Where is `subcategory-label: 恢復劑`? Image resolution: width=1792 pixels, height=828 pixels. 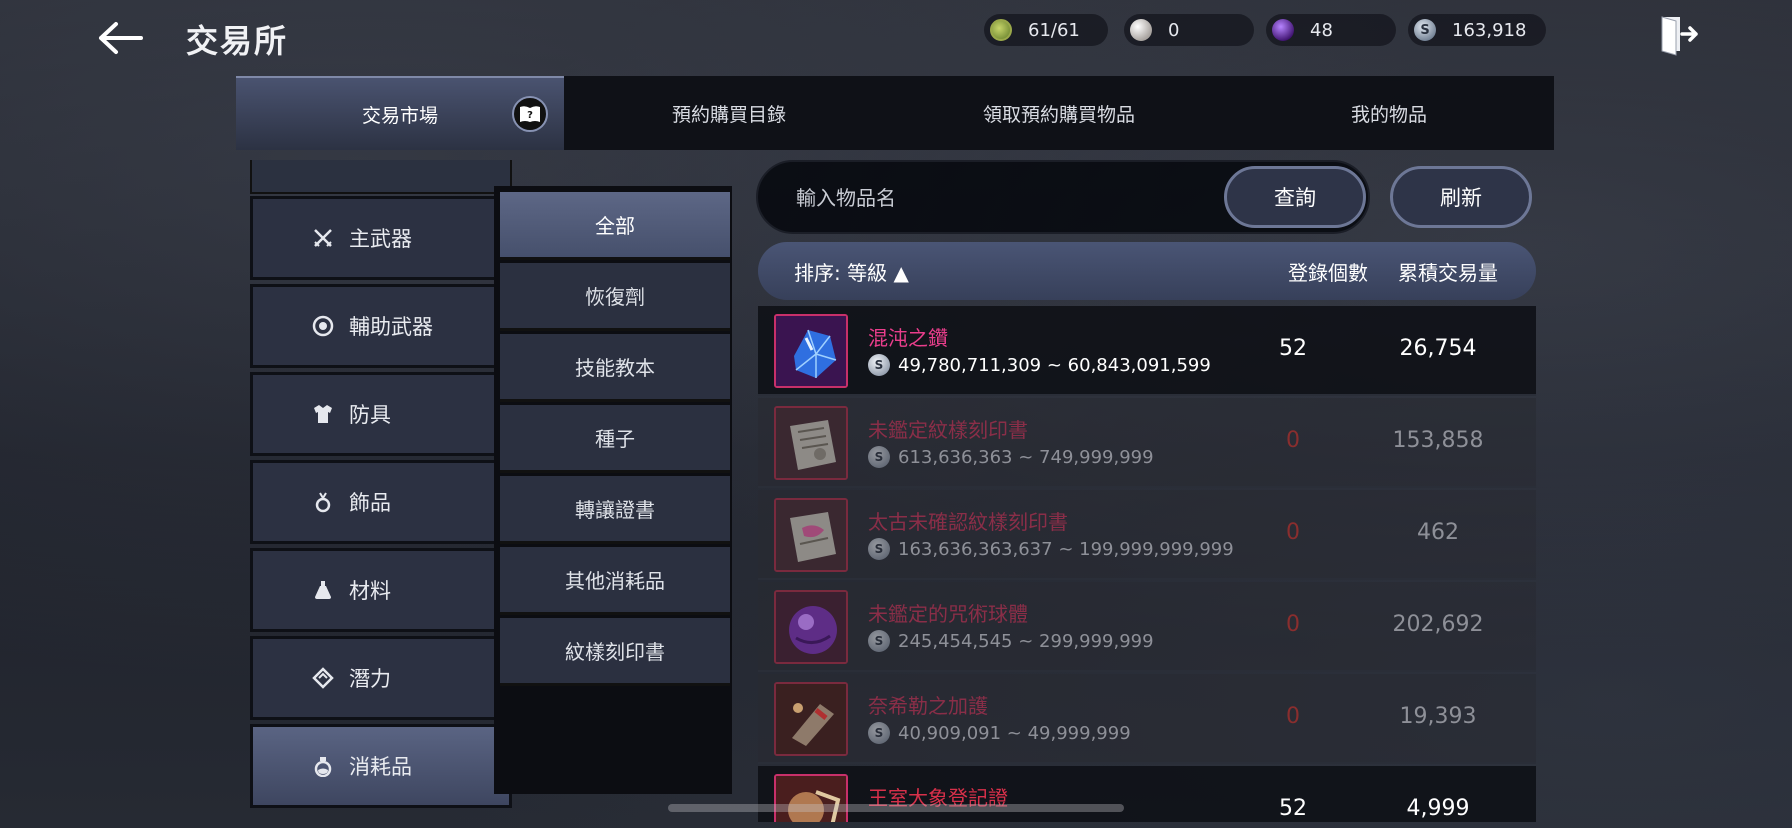 subcategory-label: 恢復劑 is located at coordinates (615, 297).